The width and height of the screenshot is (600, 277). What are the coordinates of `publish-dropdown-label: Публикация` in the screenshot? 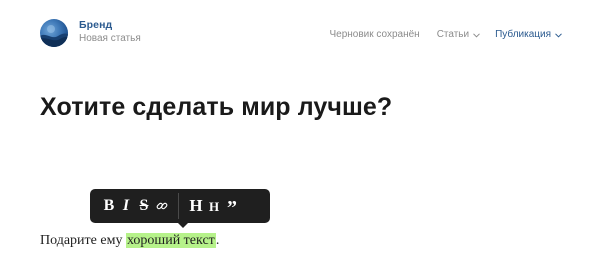 It's located at (523, 34).